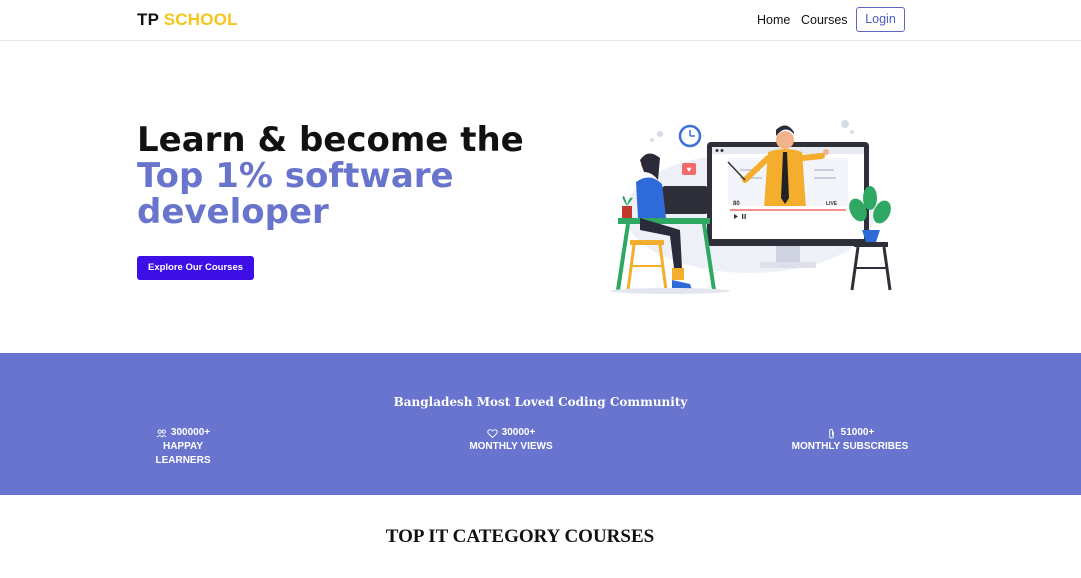  I want to click on brand-logo: TP SCHOOL, so click(187, 20).